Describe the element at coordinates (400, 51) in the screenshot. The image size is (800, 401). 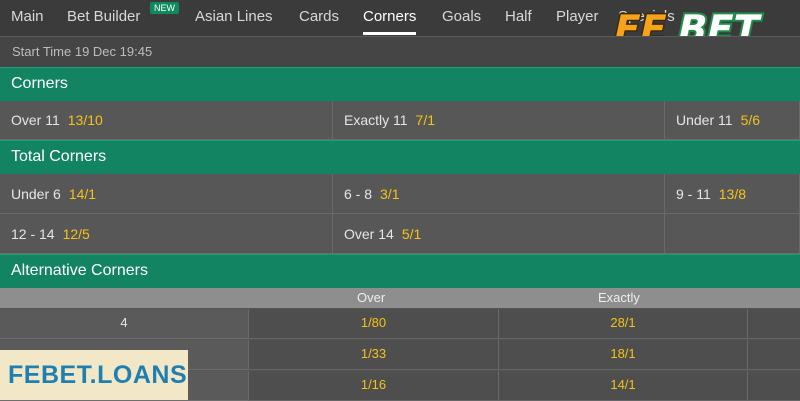
I see `start-time-bar: Start Time 19 Dec 19:45` at that location.